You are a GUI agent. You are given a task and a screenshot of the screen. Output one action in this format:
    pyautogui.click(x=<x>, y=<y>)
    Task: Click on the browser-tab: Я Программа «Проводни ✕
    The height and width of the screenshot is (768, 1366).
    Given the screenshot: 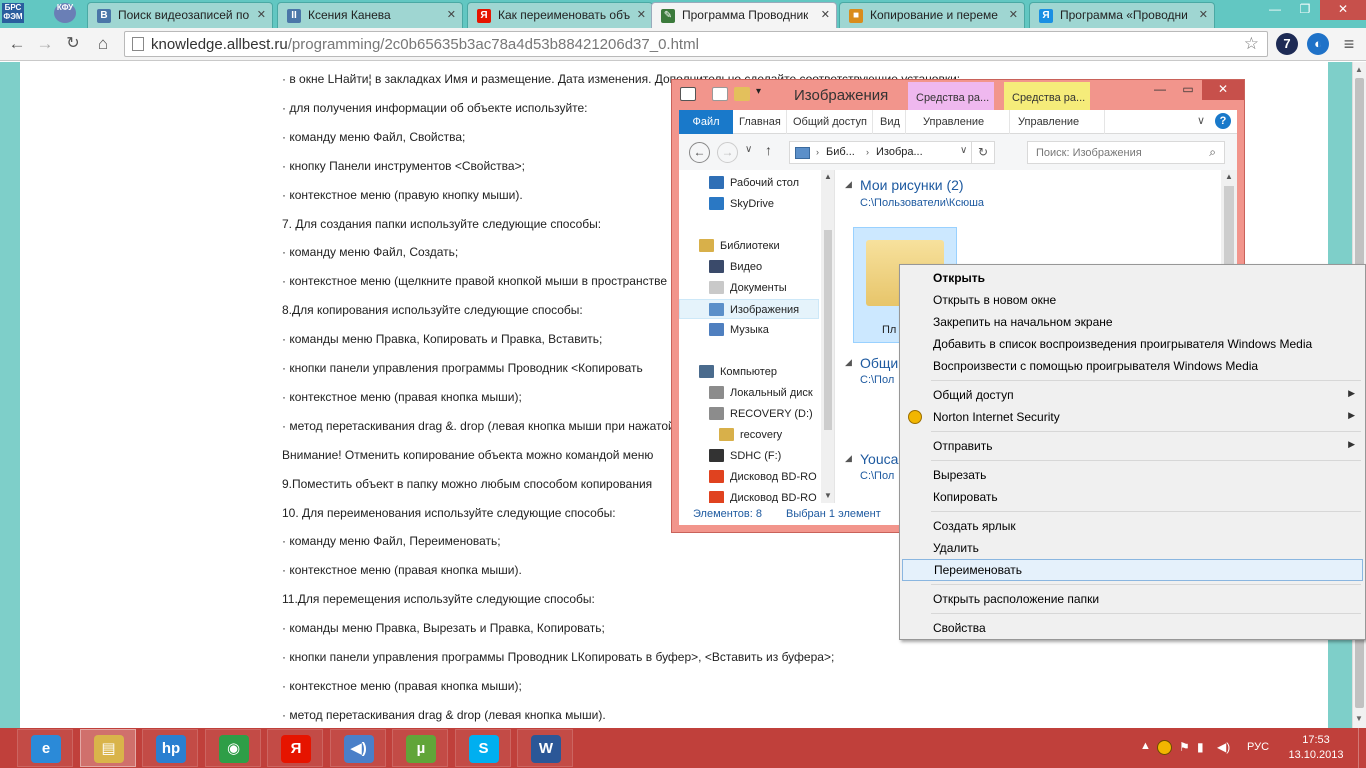 What is the action you would take?
    pyautogui.click(x=1122, y=15)
    